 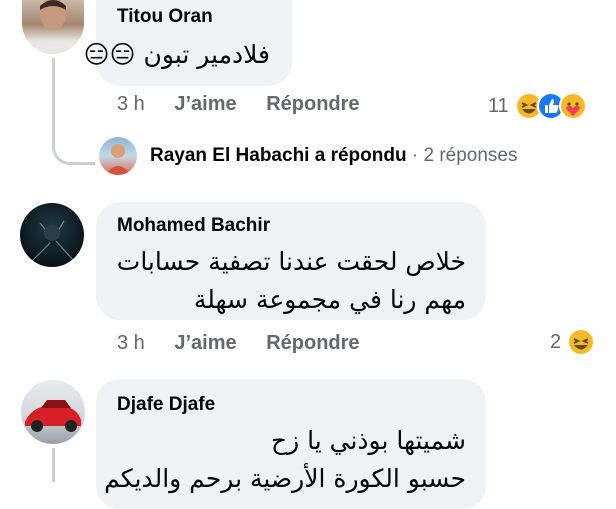 I want to click on comment-bubble: Titou Oran فلادمير تبون 😑😑, so click(x=187, y=43).